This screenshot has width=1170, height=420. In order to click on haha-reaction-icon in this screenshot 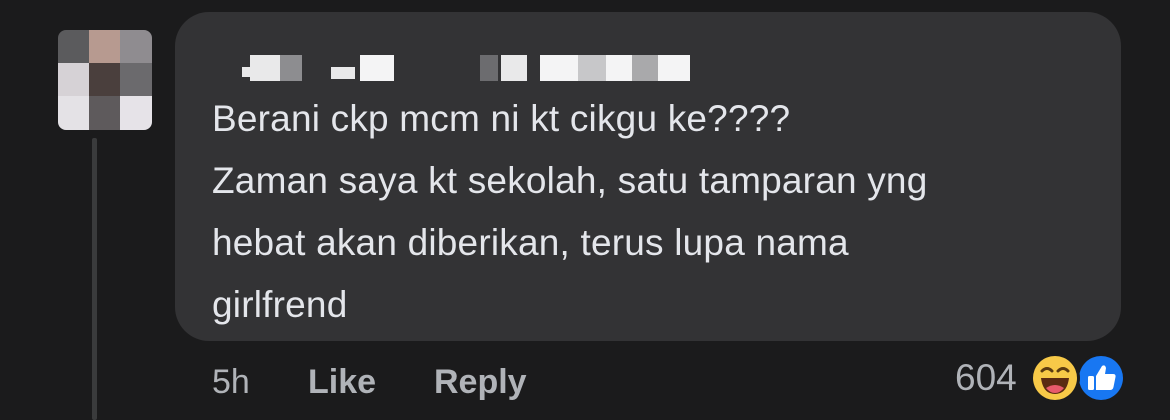, I will do `click(1055, 378)`.